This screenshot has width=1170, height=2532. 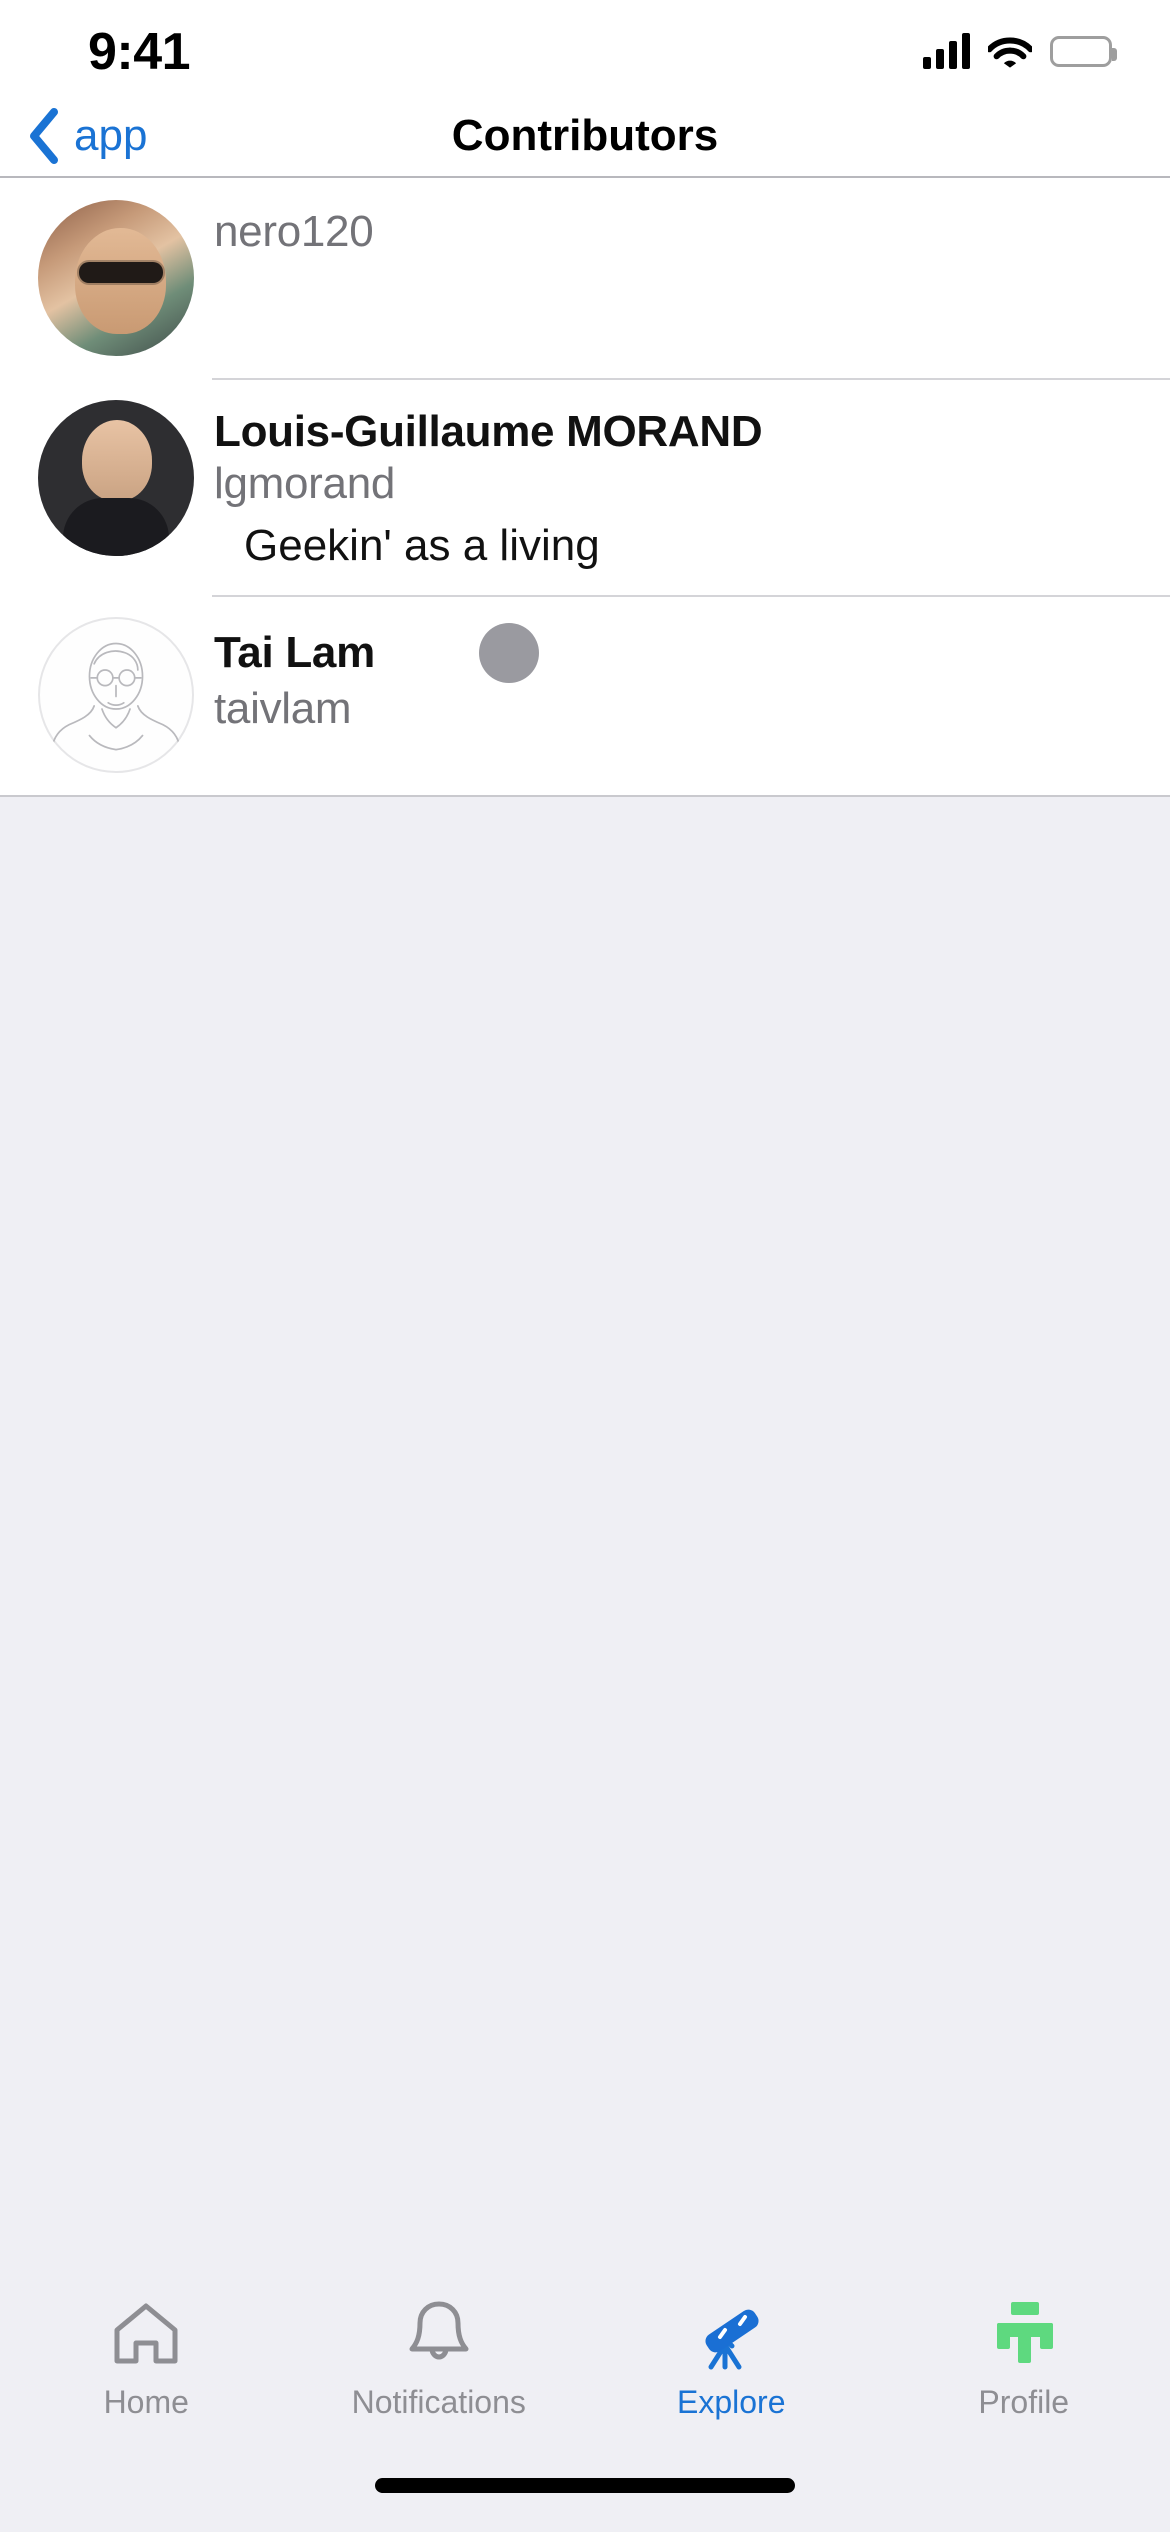 I want to click on tab-explore: Explore, so click(x=731, y=2355).